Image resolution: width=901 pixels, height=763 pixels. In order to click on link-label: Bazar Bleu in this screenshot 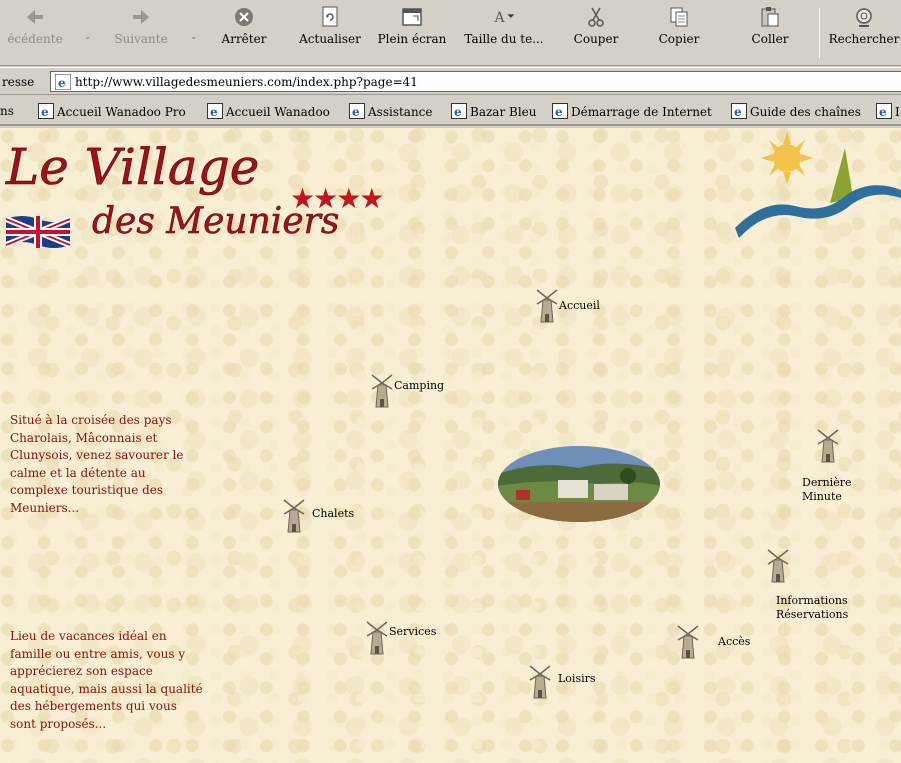, I will do `click(503, 112)`.